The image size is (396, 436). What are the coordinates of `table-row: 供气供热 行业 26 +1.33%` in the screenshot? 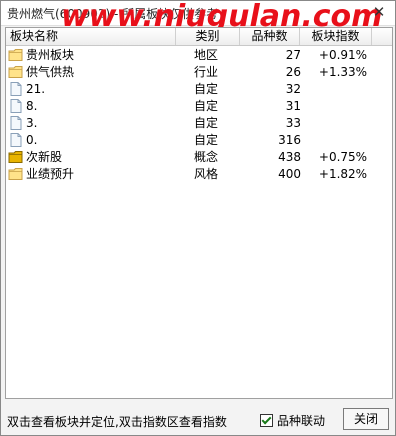 It's located at (199, 72).